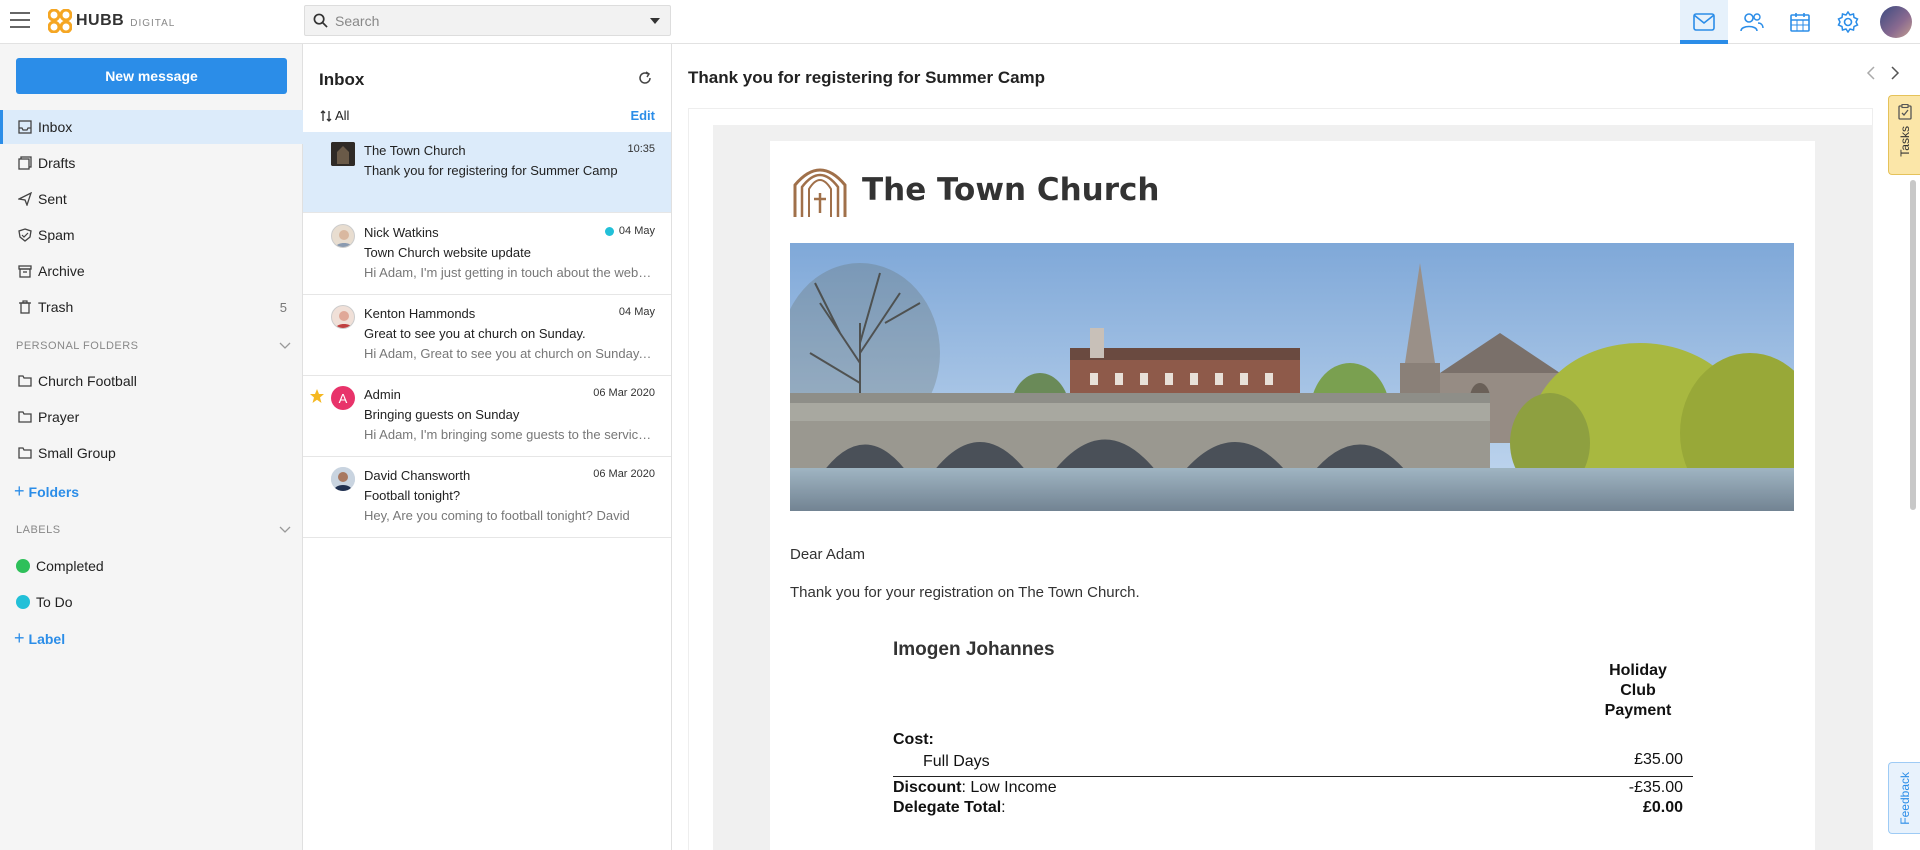  Describe the element at coordinates (151, 271) in the screenshot. I see `sidebar-item-archive: Archive` at that location.